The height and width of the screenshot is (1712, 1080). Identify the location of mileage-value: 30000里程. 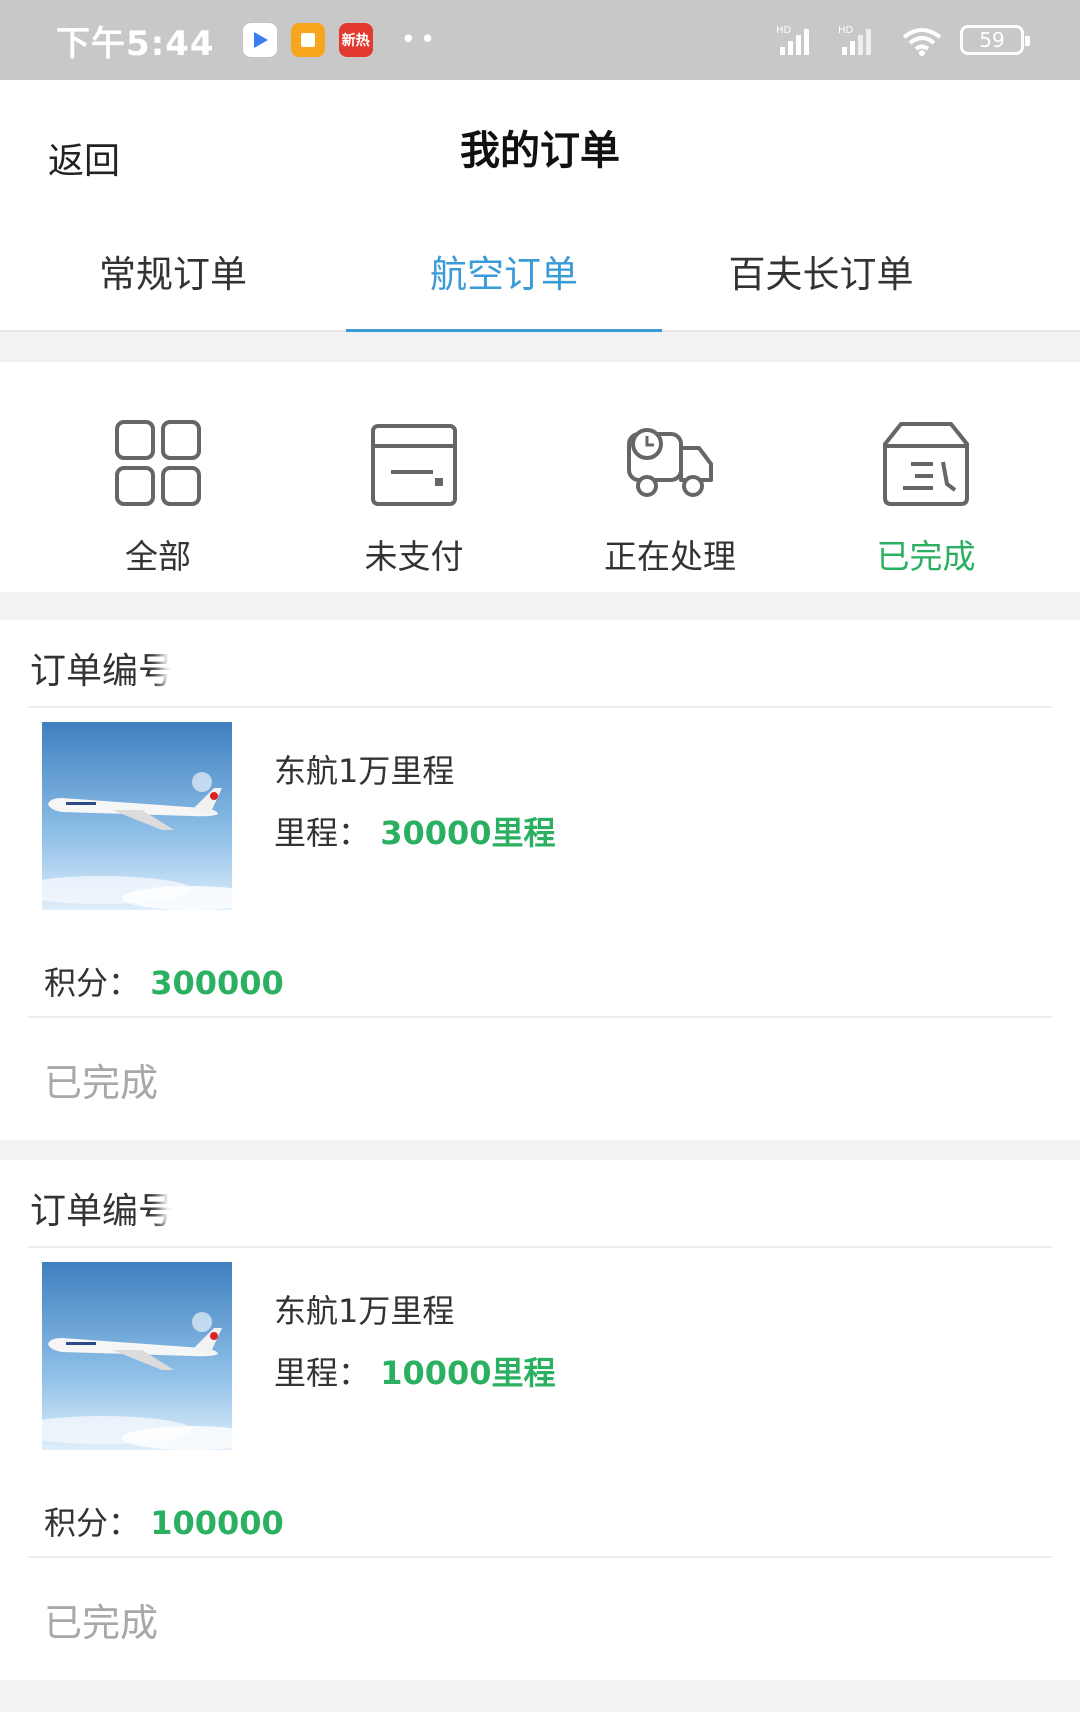
(468, 833).